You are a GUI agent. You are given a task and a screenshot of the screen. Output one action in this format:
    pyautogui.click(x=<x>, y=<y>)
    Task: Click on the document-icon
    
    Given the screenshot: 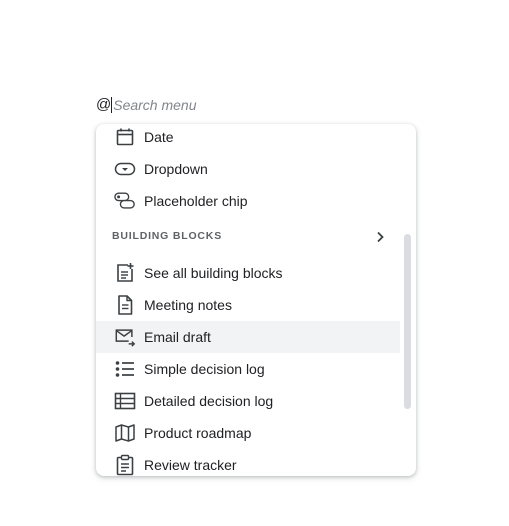 What is the action you would take?
    pyautogui.click(x=125, y=305)
    